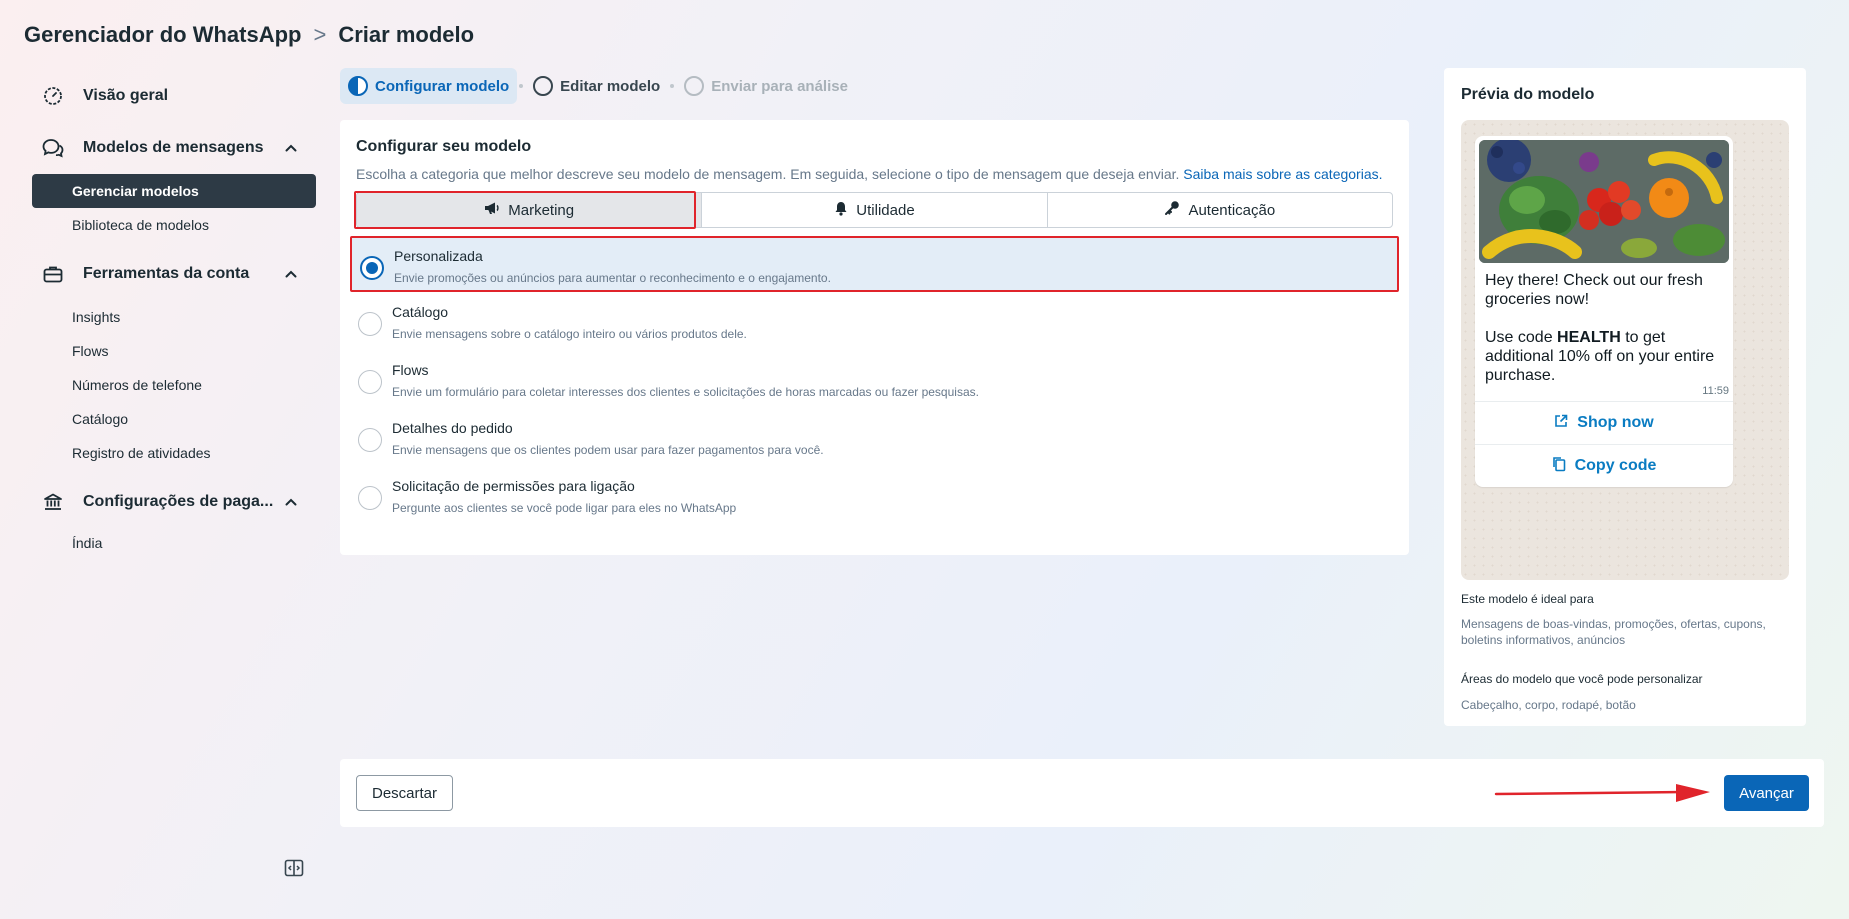 The image size is (1849, 919). What do you see at coordinates (174, 419) in the screenshot?
I see `sidebar-item-catalog: Catálogo` at bounding box center [174, 419].